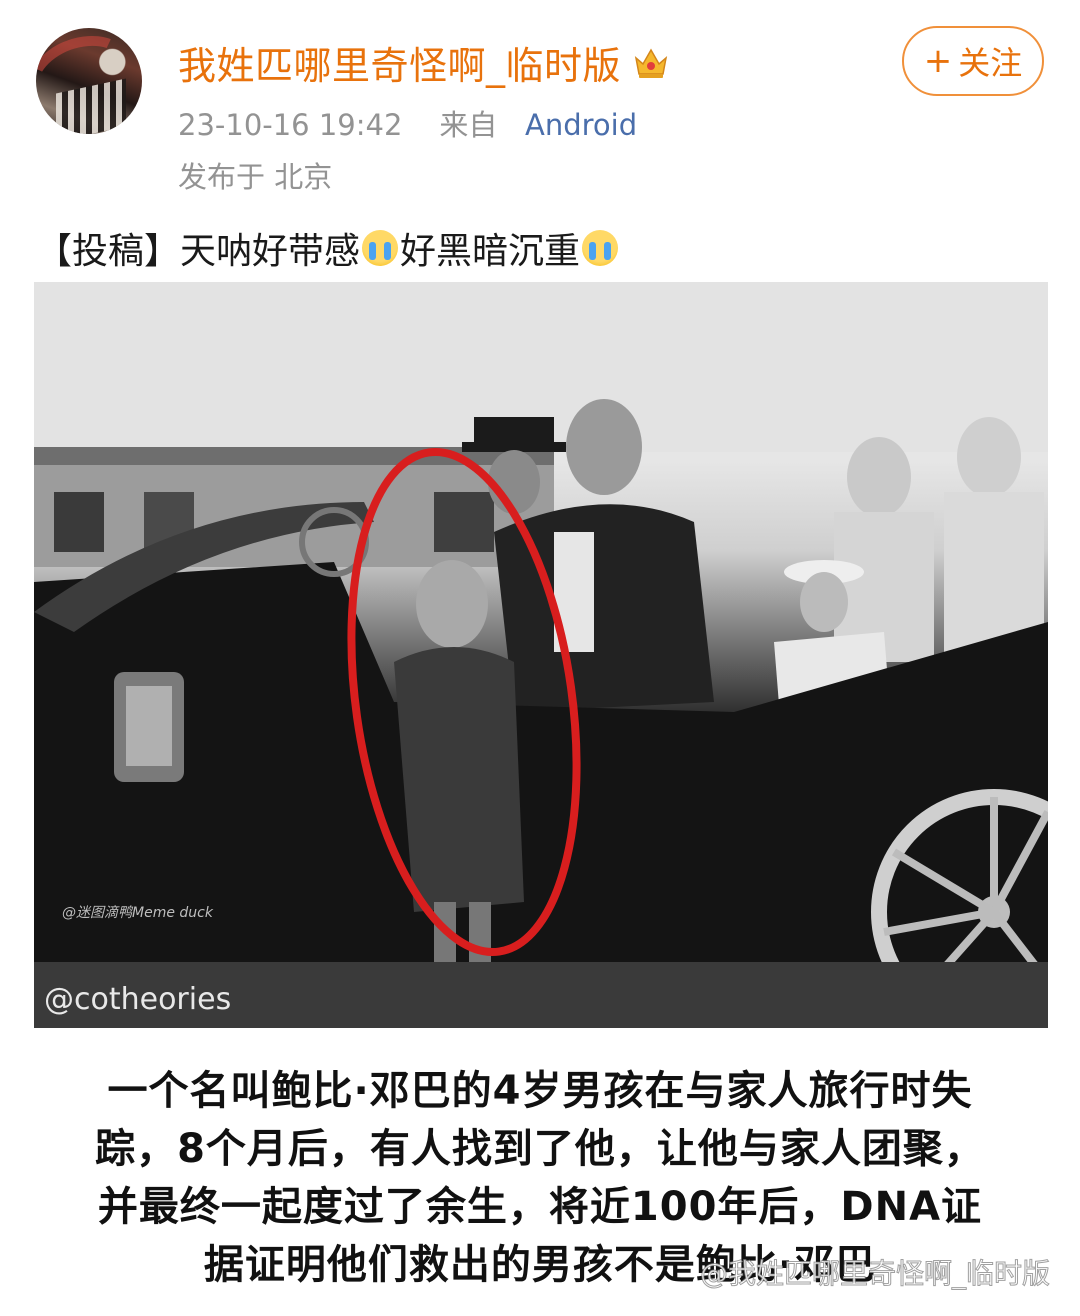 The height and width of the screenshot is (1316, 1080). Describe the element at coordinates (938, 61) in the screenshot. I see `plus-icon: +` at that location.